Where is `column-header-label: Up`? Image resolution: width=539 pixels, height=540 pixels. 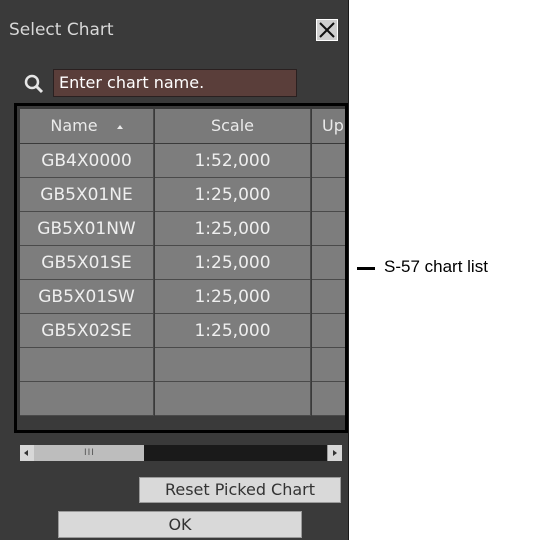
column-header-label: Up is located at coordinates (333, 125).